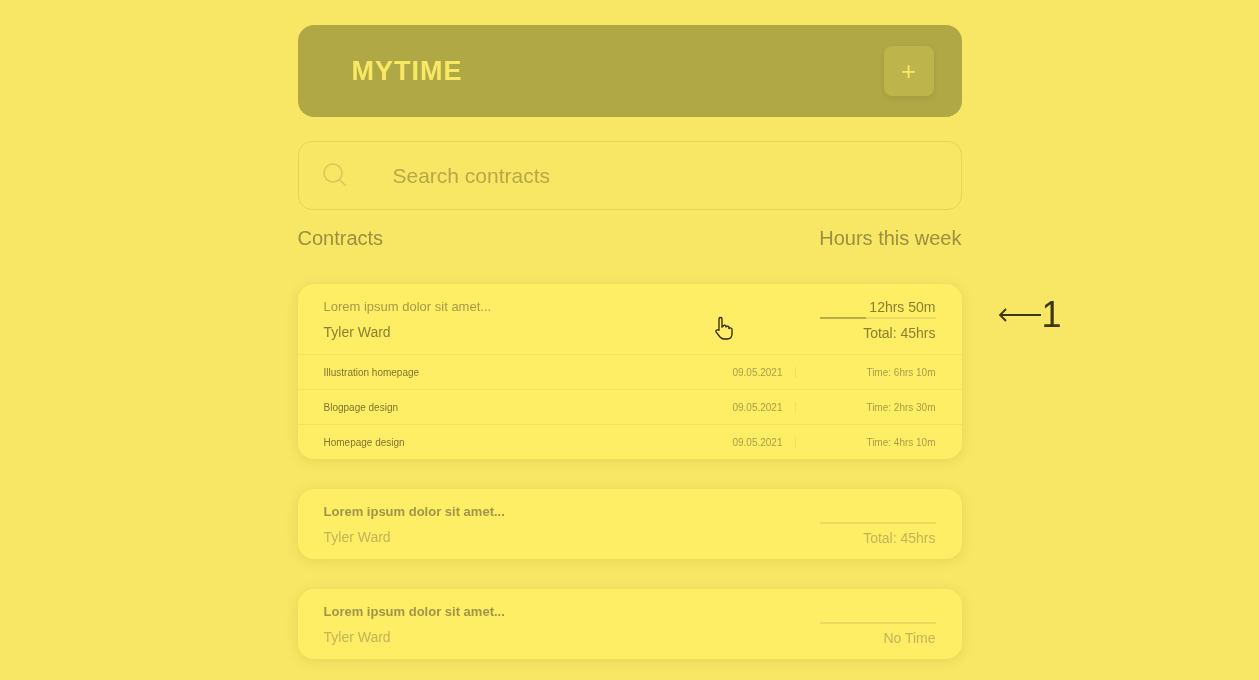  What do you see at coordinates (902, 307) in the screenshot?
I see `week-hours: 12hrs 50m` at bounding box center [902, 307].